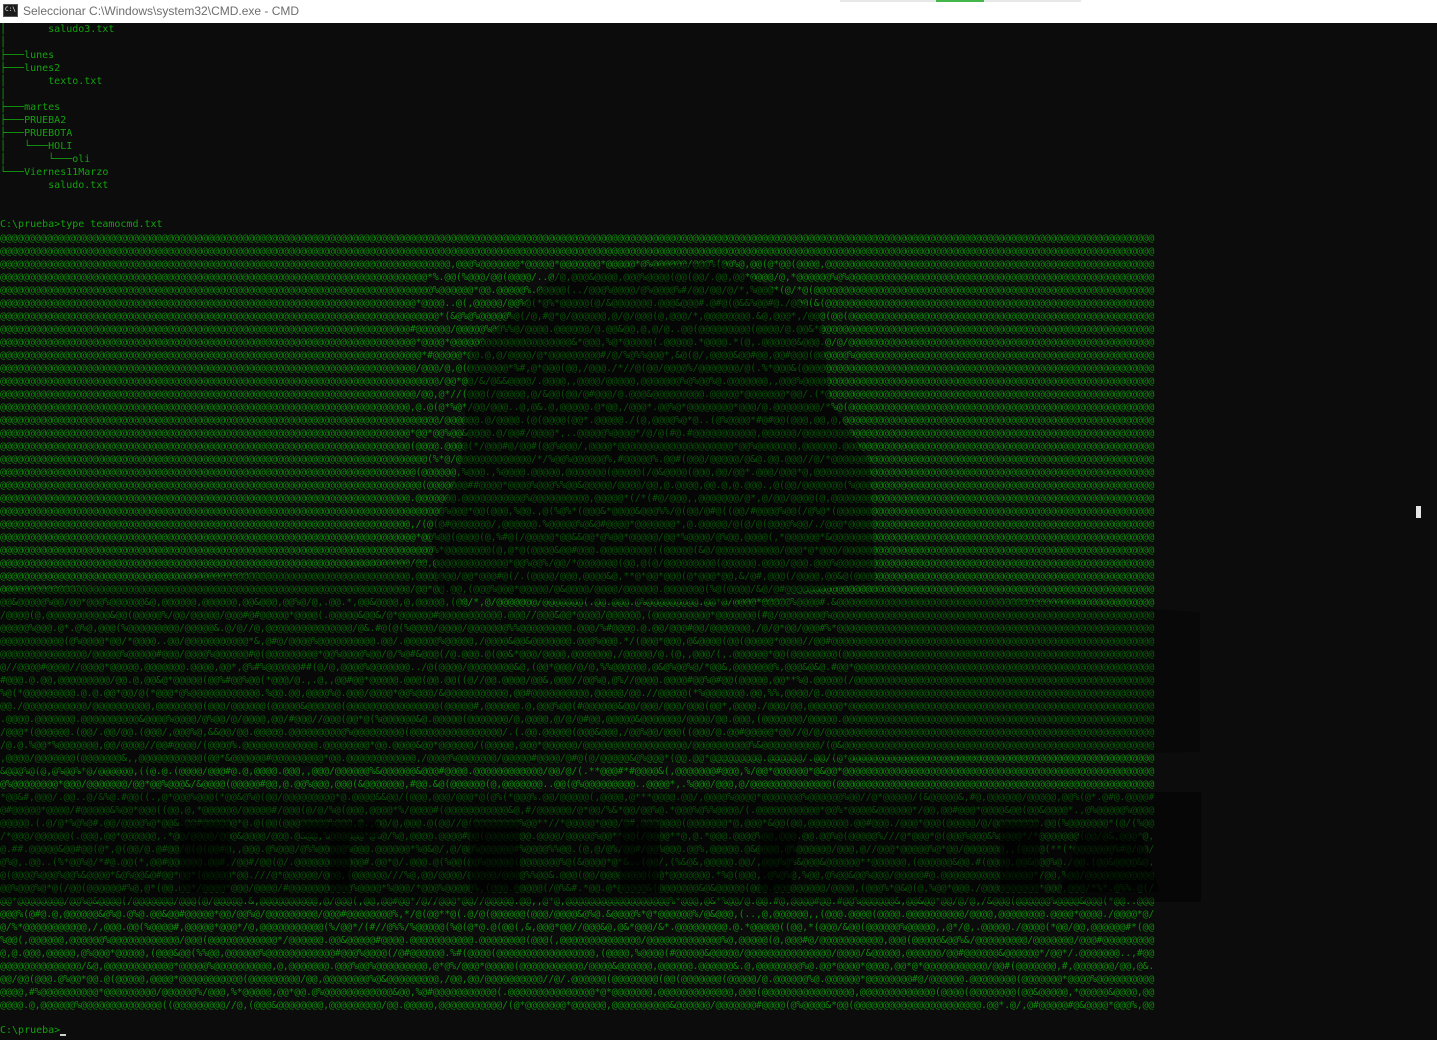  I want to click on tree-line: │ texto.txt, so click(51, 81).